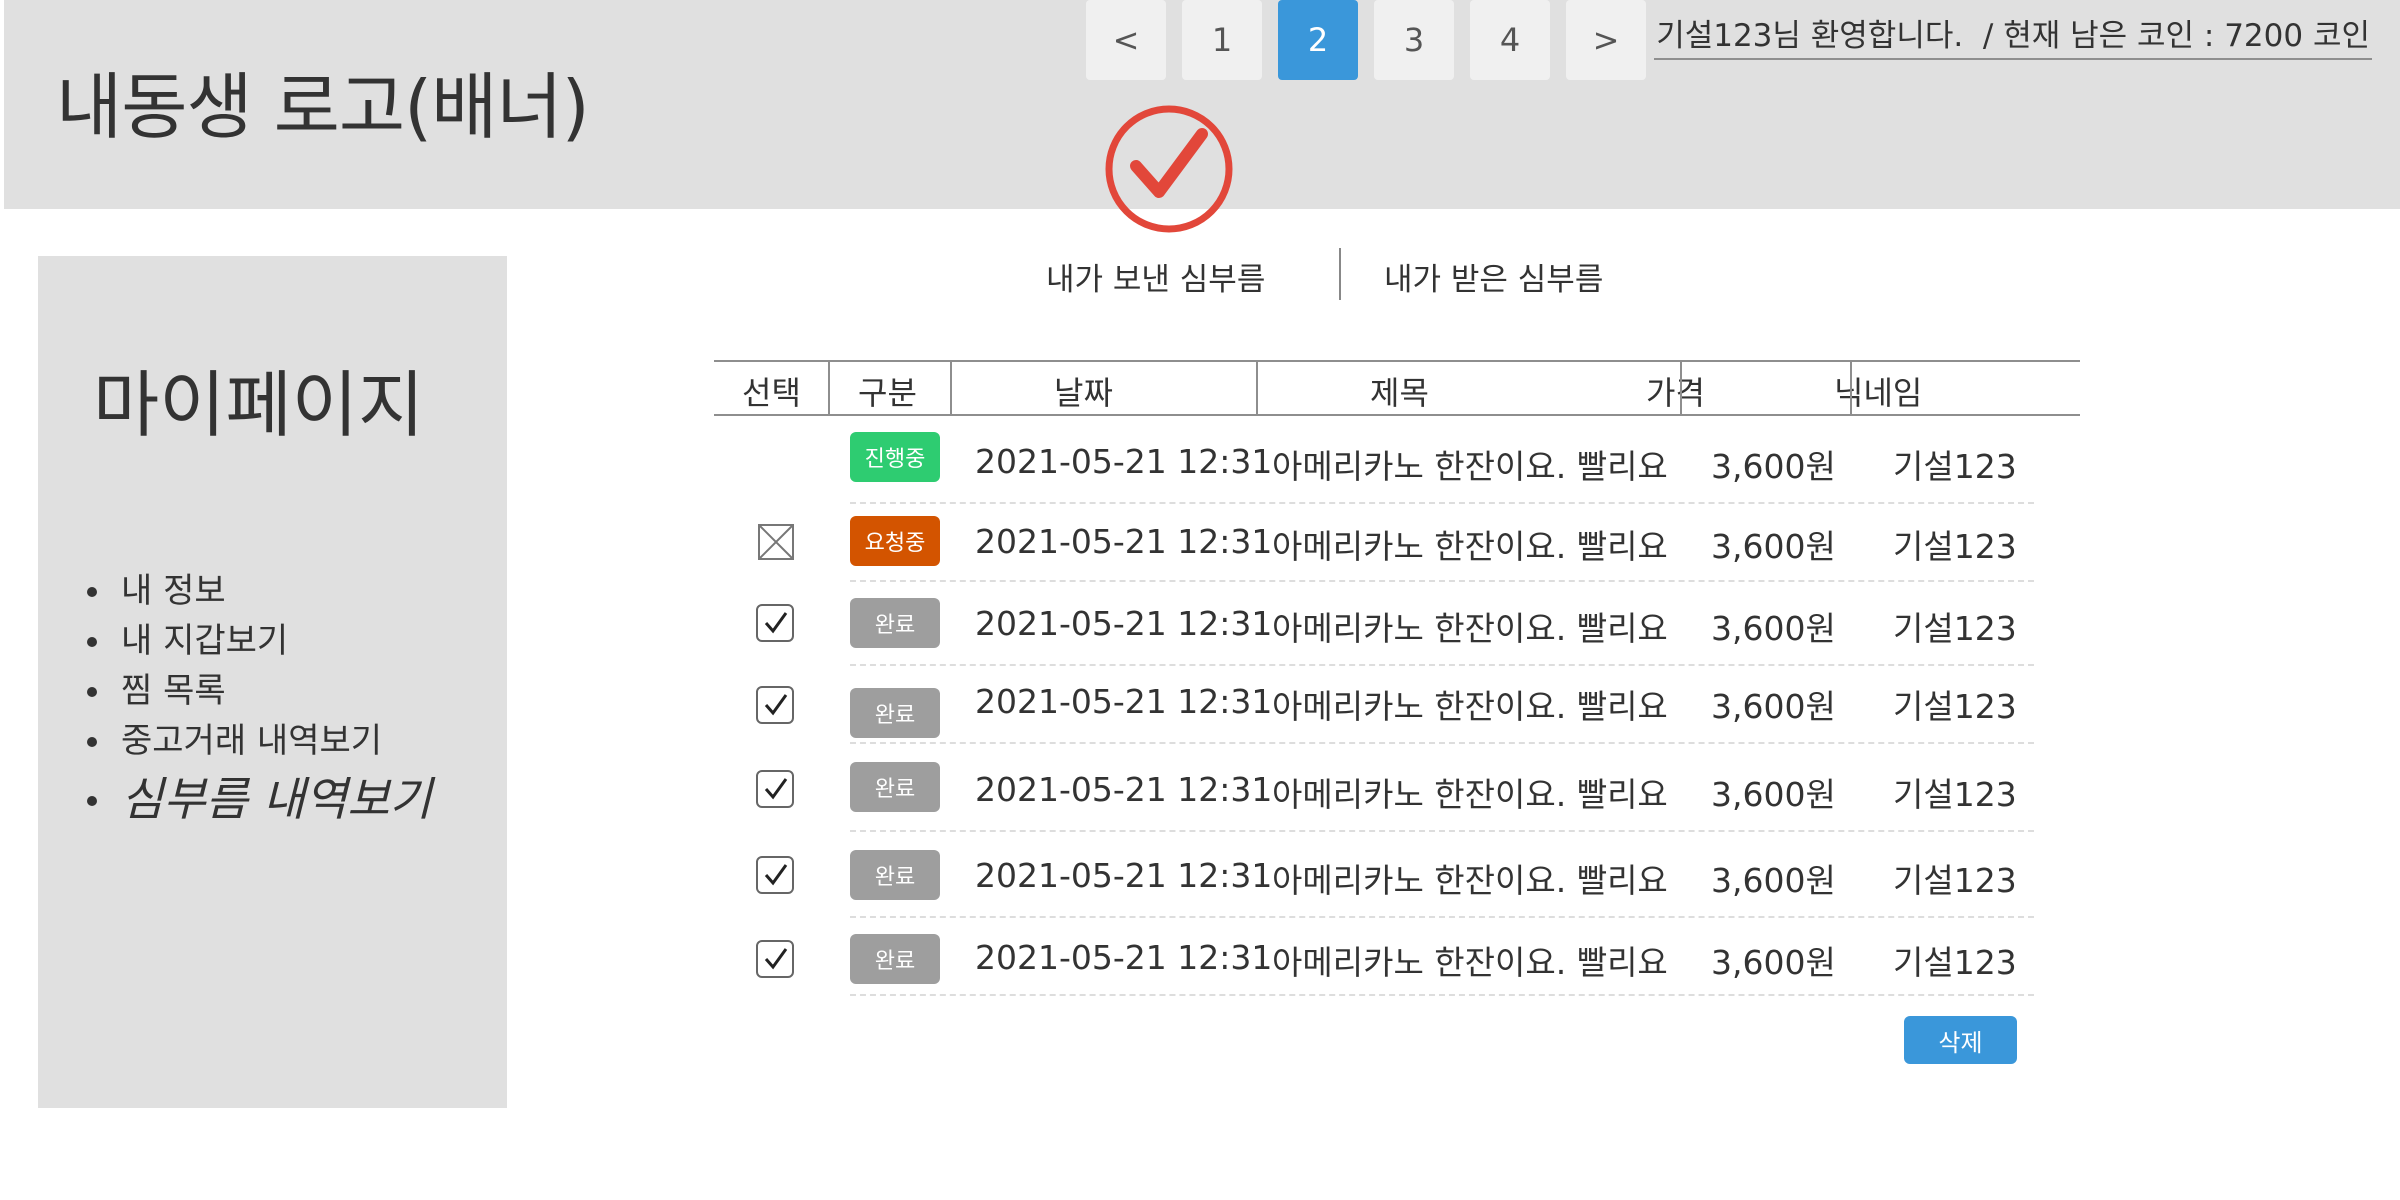 This screenshot has height=1200, width=2400. What do you see at coordinates (1414, 40) in the screenshot?
I see `page-button-3: 3` at bounding box center [1414, 40].